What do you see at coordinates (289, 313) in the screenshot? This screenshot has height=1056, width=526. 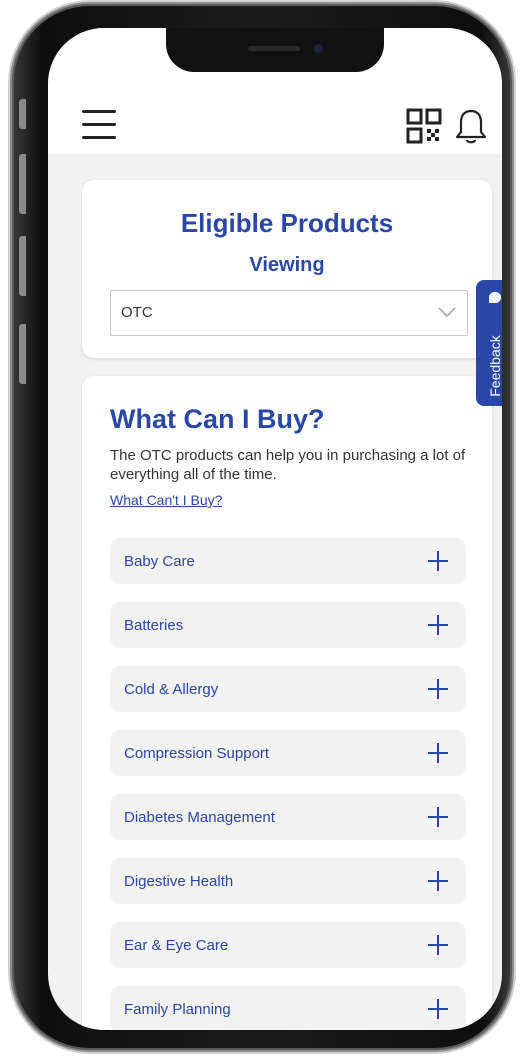 I see `product-type-select: OTC` at bounding box center [289, 313].